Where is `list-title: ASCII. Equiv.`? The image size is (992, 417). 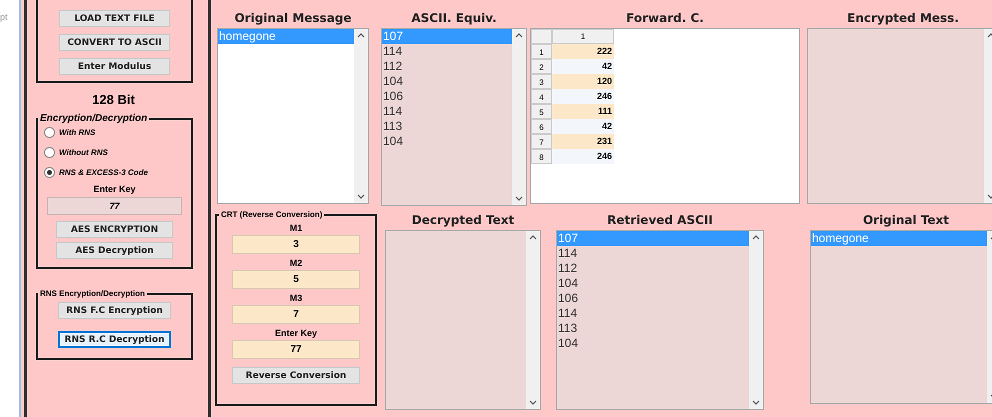
list-title: ASCII. Equiv. is located at coordinates (454, 18).